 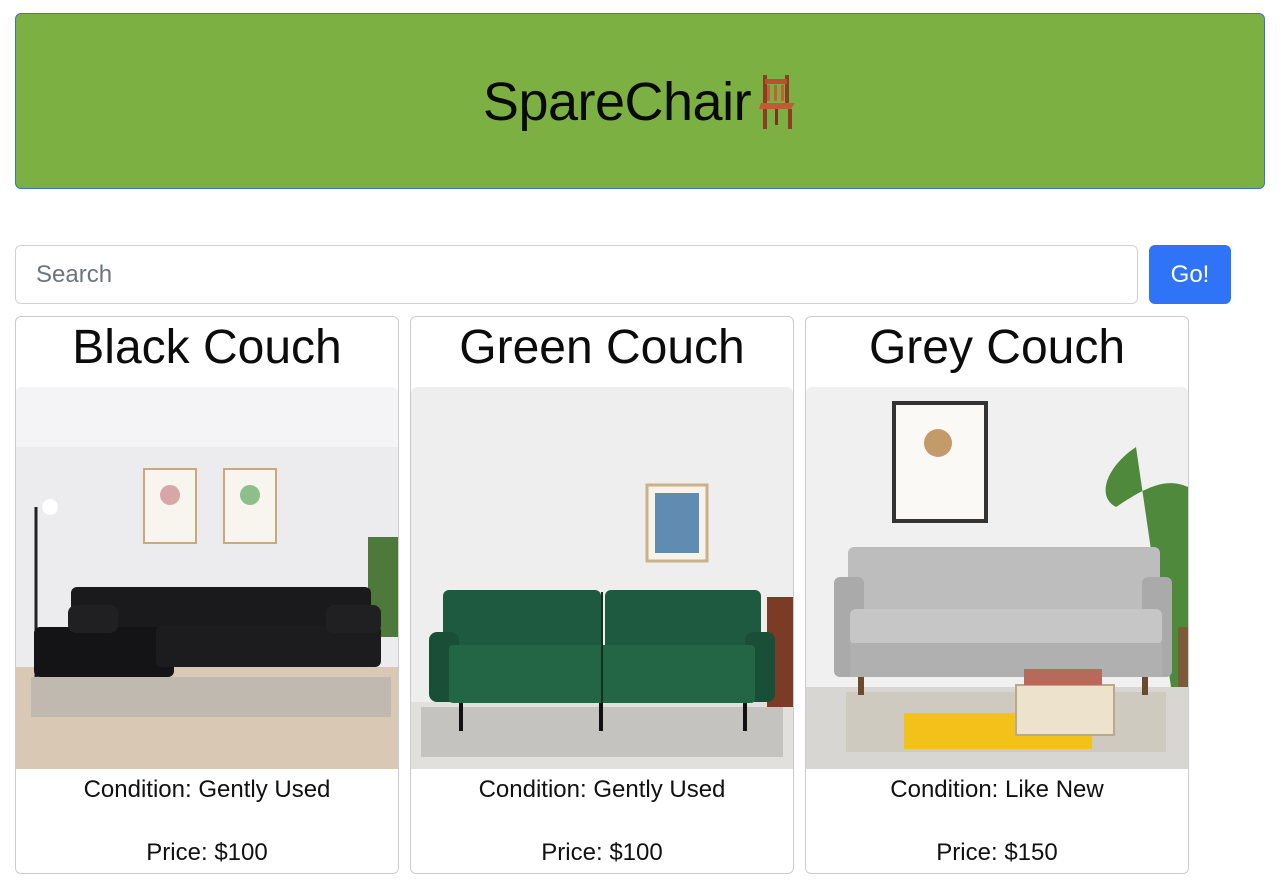 I want to click on listing-title: Green Couch, so click(x=602, y=352).